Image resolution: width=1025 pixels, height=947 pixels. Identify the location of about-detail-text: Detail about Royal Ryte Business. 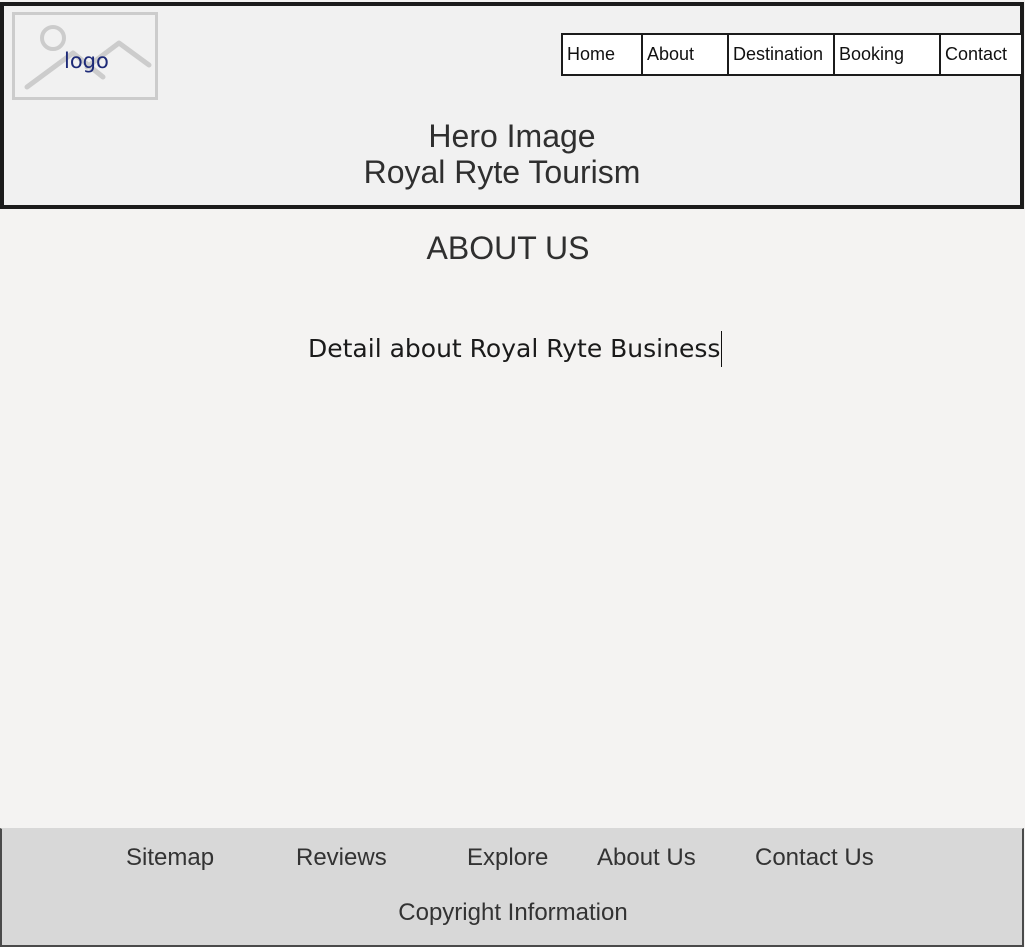
(514, 348).